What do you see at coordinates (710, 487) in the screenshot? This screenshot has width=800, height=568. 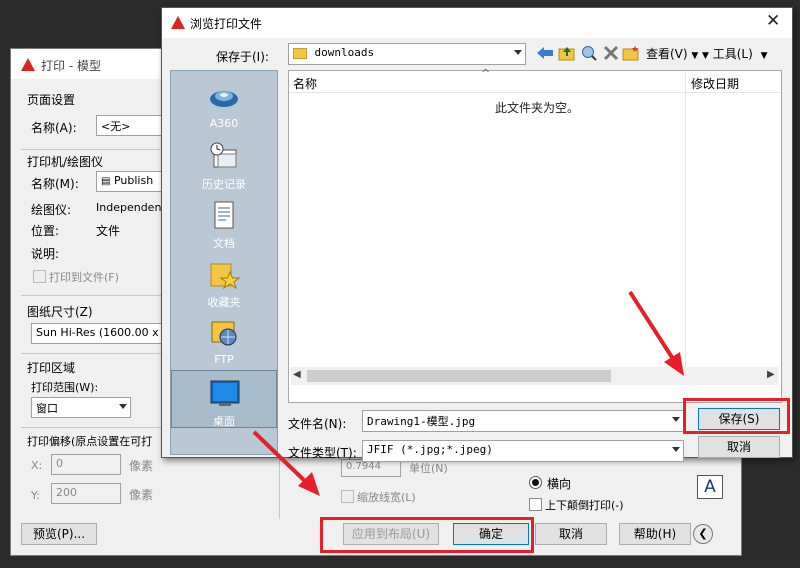 I see `orientation-preview-icon: A` at bounding box center [710, 487].